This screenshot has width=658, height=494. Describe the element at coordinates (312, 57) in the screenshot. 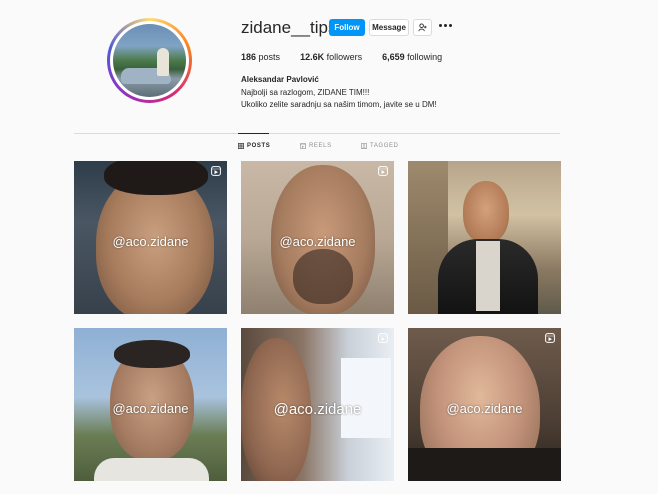

I see `followers-count: 12.6K` at that location.